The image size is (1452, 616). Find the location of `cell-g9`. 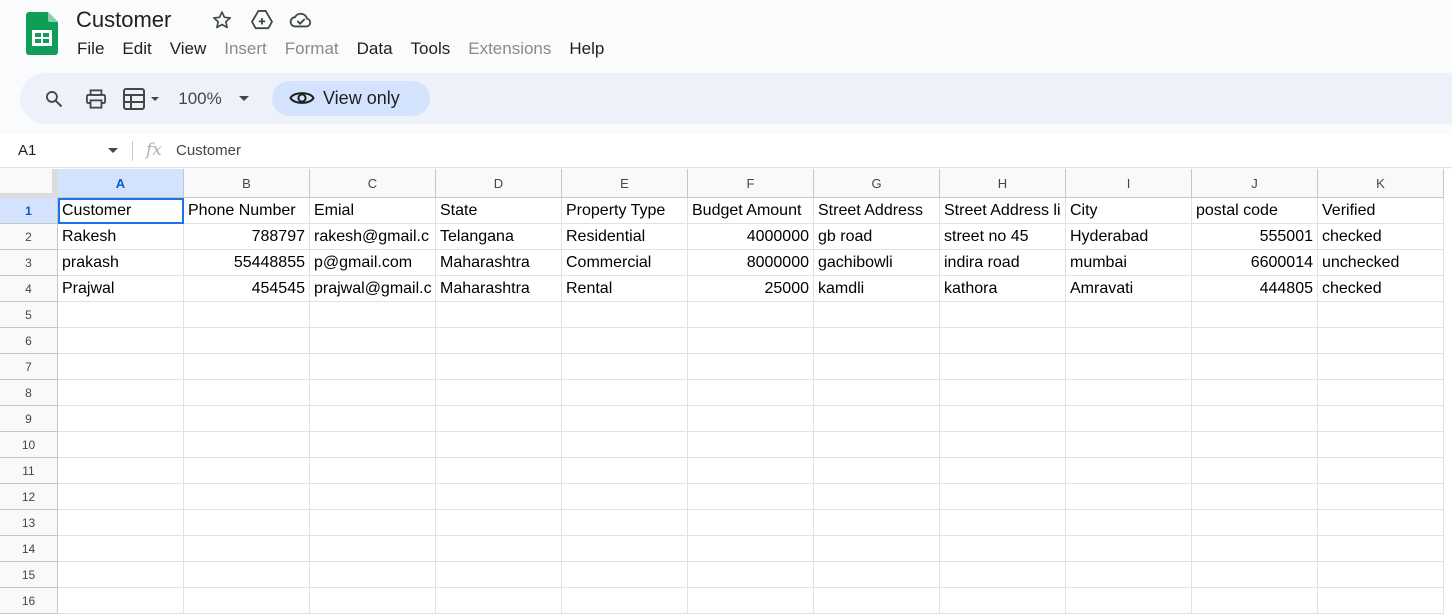

cell-g9 is located at coordinates (877, 419).